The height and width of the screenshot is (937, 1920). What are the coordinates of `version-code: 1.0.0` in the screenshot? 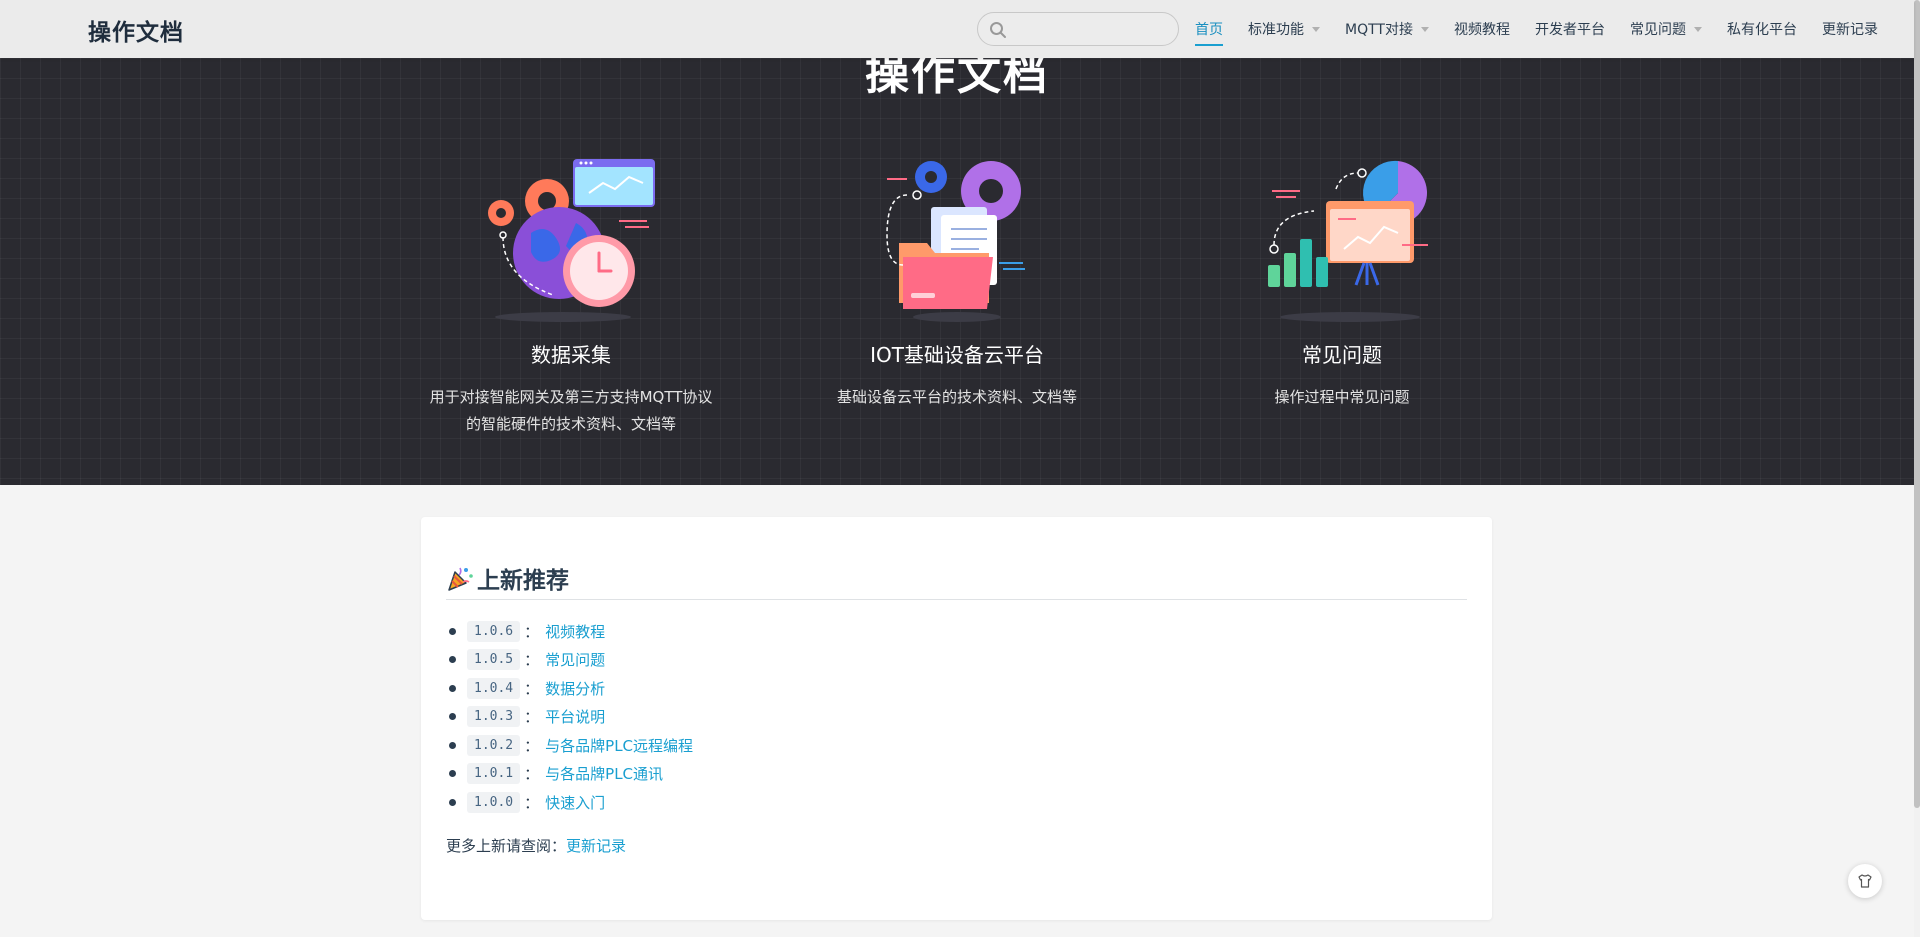 It's located at (494, 802).